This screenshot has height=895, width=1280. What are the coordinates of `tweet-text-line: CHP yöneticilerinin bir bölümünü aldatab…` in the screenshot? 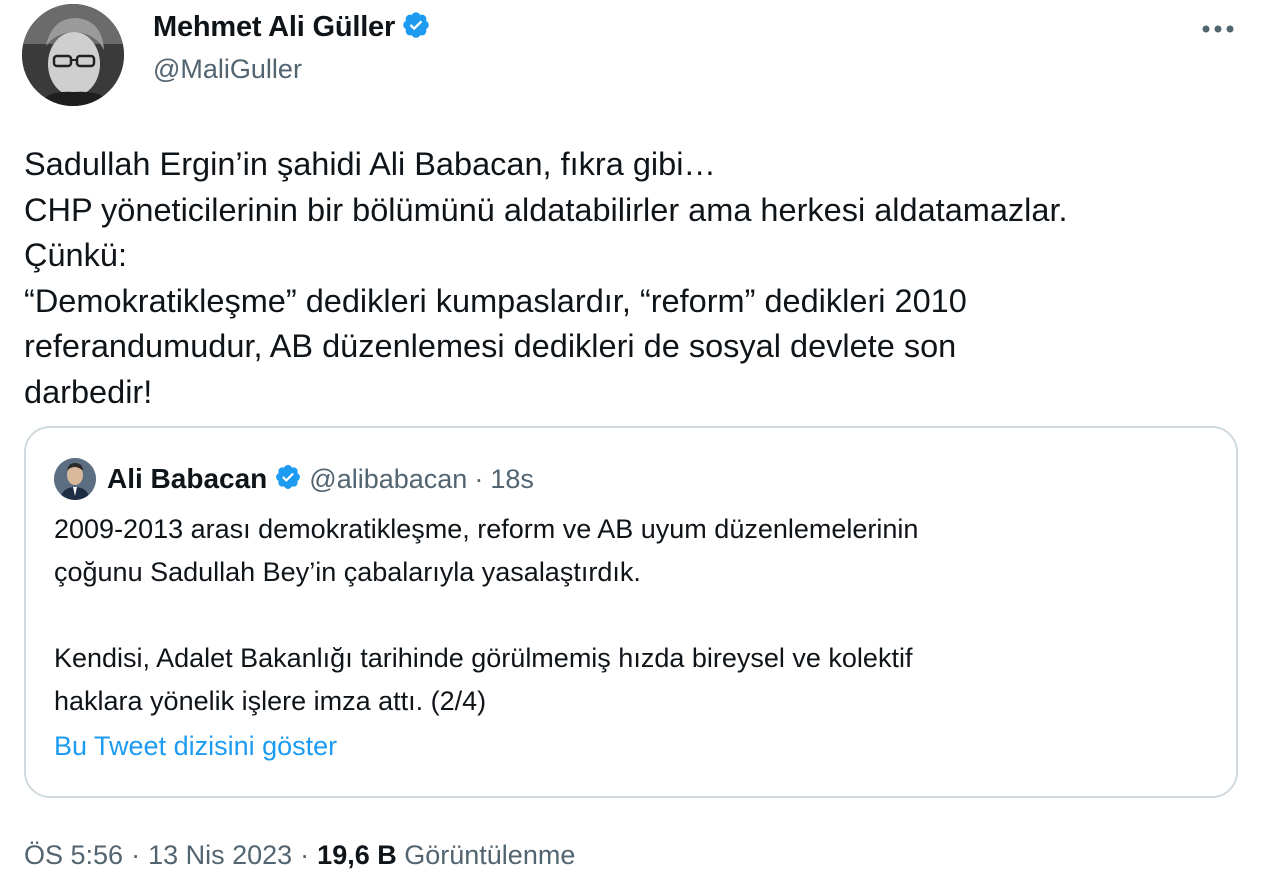 It's located at (546, 209).